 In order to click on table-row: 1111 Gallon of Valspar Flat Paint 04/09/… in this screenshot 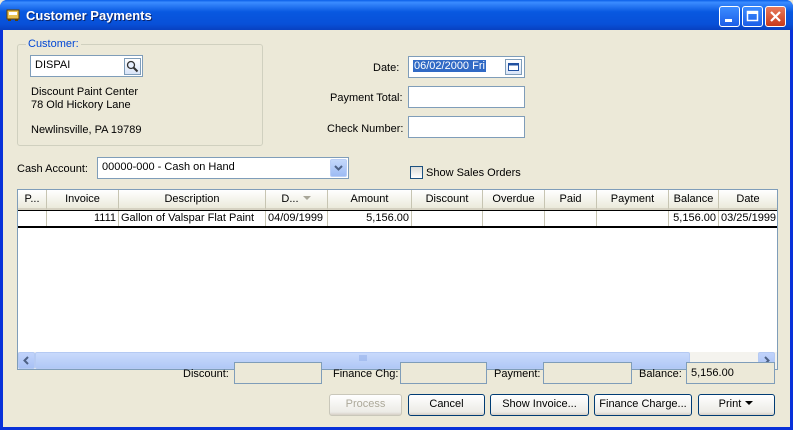, I will do `click(397, 219)`.